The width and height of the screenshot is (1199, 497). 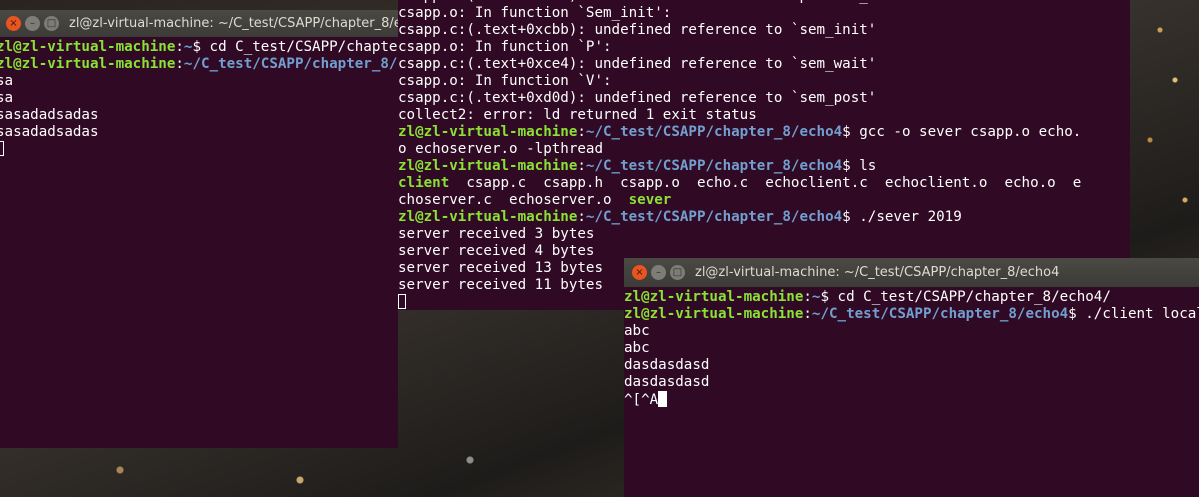 What do you see at coordinates (962, 132) in the screenshot?
I see `command-text: $ gcc -o sever csapp.o echo.` at bounding box center [962, 132].